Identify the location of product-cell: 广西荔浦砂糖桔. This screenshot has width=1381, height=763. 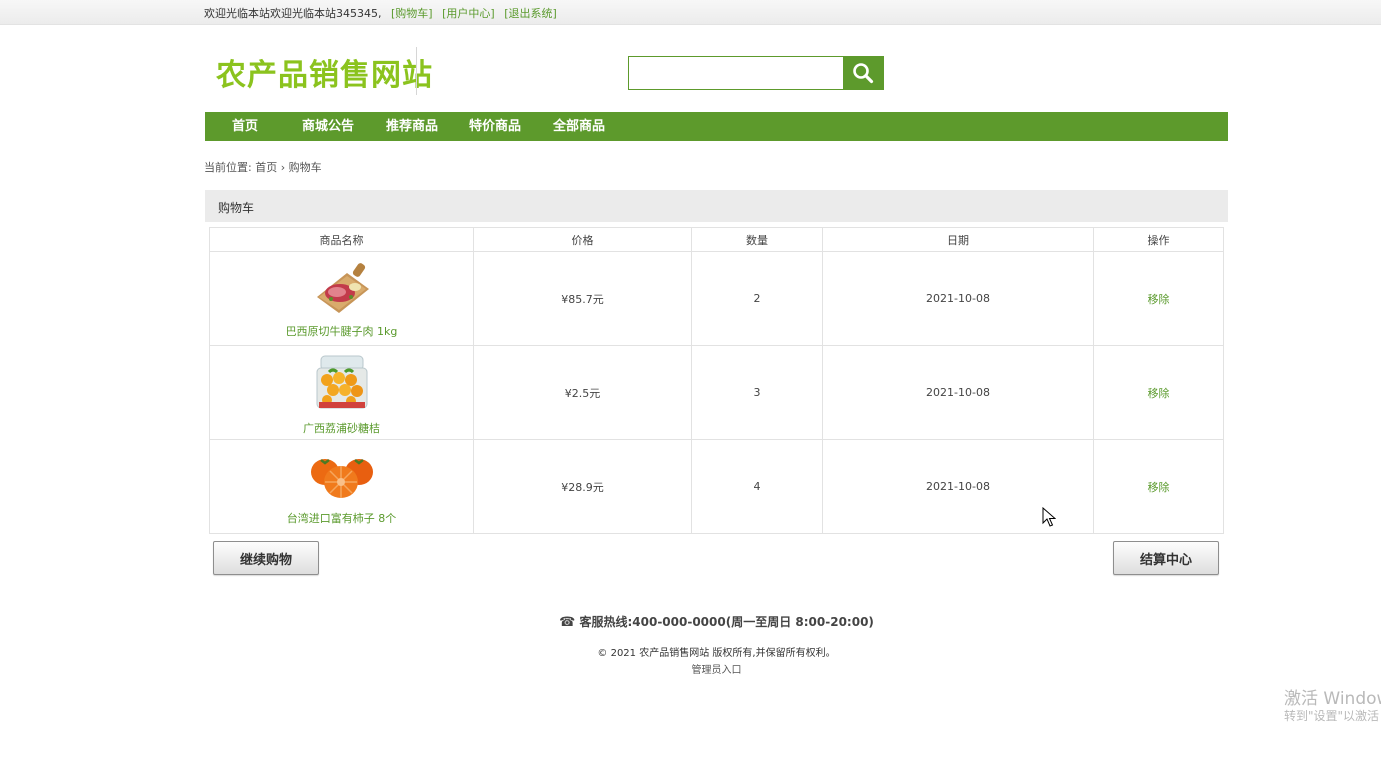
(341, 392).